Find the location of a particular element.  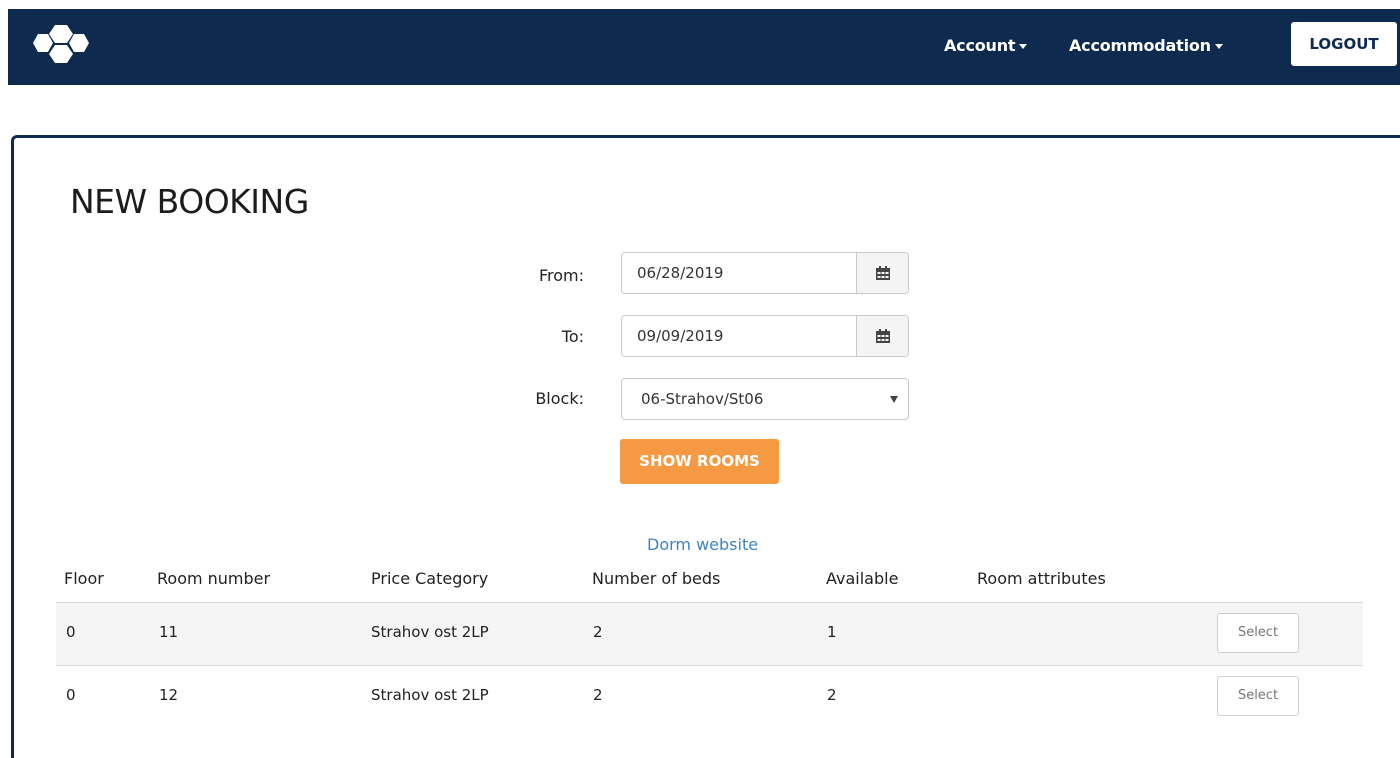

page-title: NEW BOOKING is located at coordinates (189, 201).